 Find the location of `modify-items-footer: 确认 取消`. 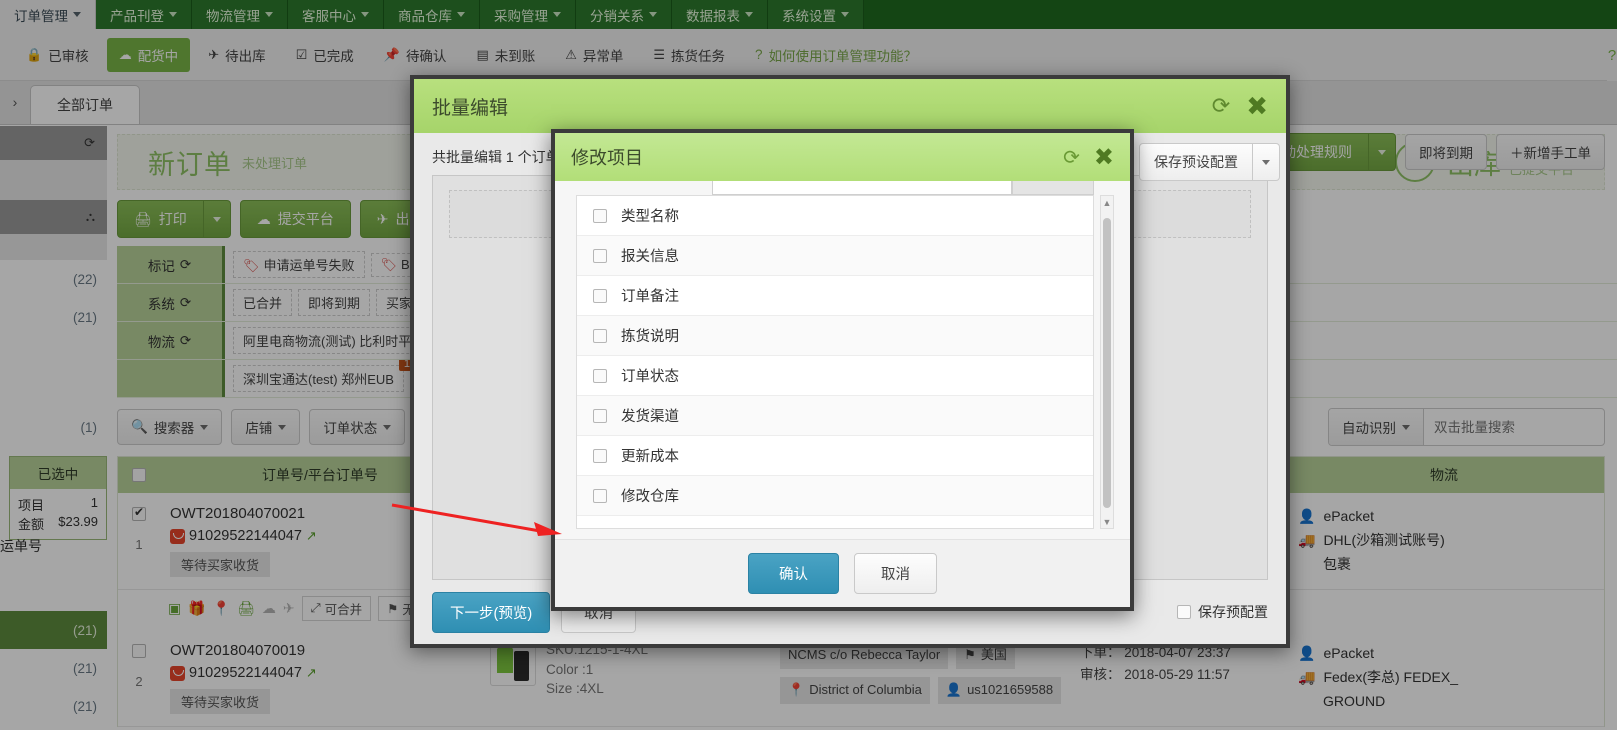

modify-items-footer: 确认 取消 is located at coordinates (842, 573).